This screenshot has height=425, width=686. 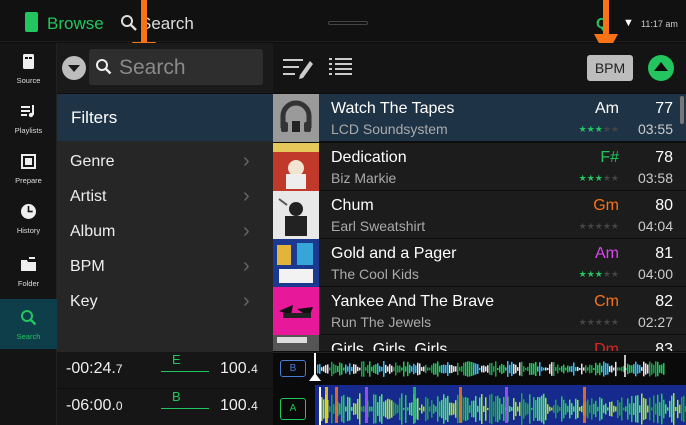 I want to click on deck-b-waveform, so click(x=479, y=369).